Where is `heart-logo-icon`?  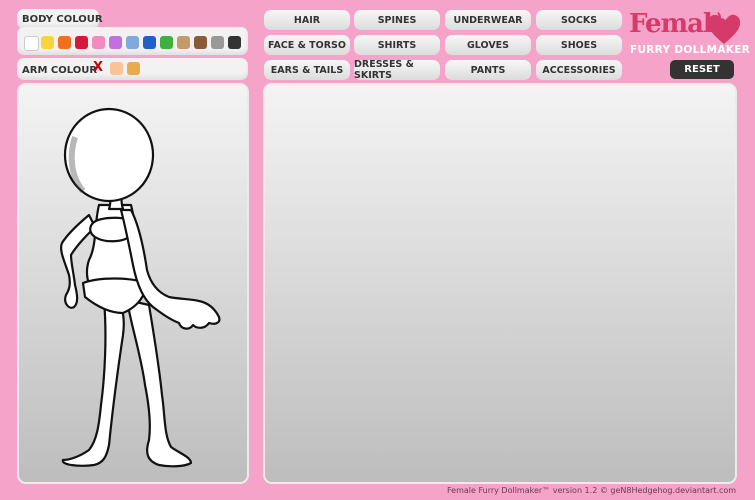 heart-logo-icon is located at coordinates (724, 28).